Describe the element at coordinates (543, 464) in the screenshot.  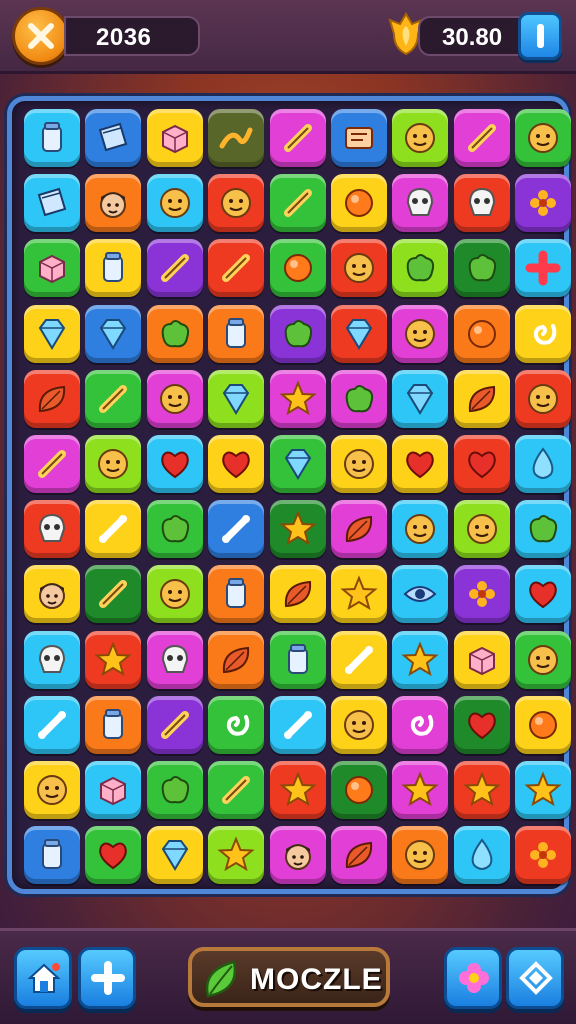
I see `tile-drop` at that location.